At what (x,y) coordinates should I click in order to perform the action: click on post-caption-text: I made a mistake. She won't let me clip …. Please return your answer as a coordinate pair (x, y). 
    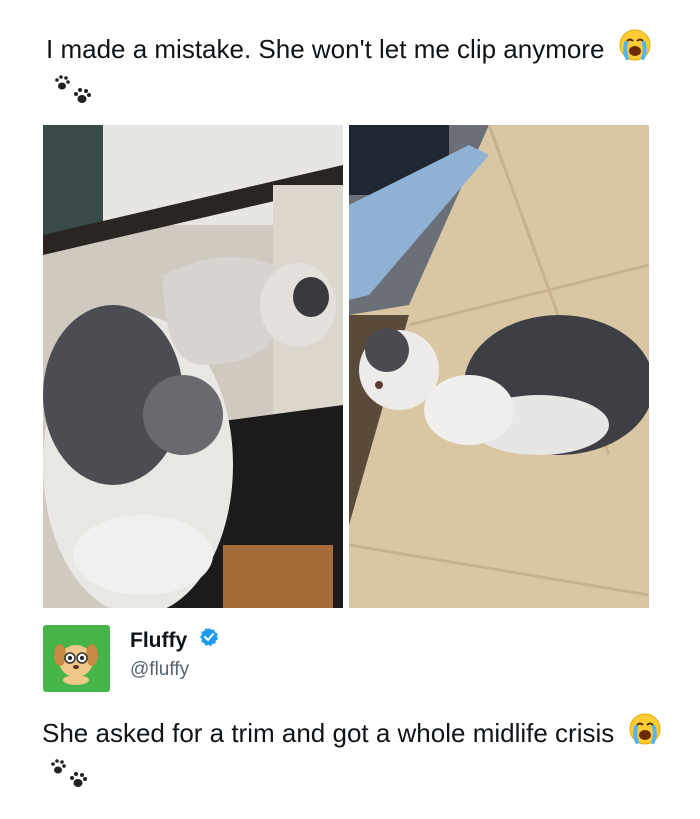
    Looking at the image, I should click on (325, 49).